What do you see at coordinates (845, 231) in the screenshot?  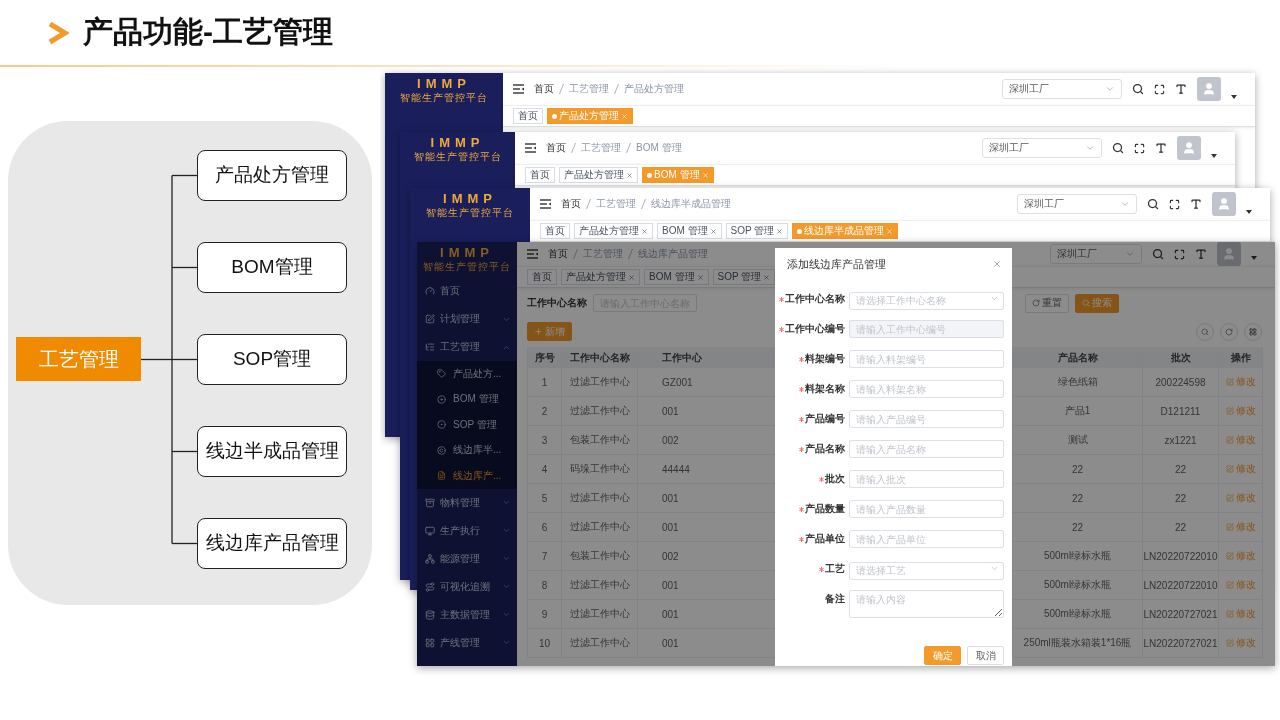 I see `tab: 线边库半成品管理` at bounding box center [845, 231].